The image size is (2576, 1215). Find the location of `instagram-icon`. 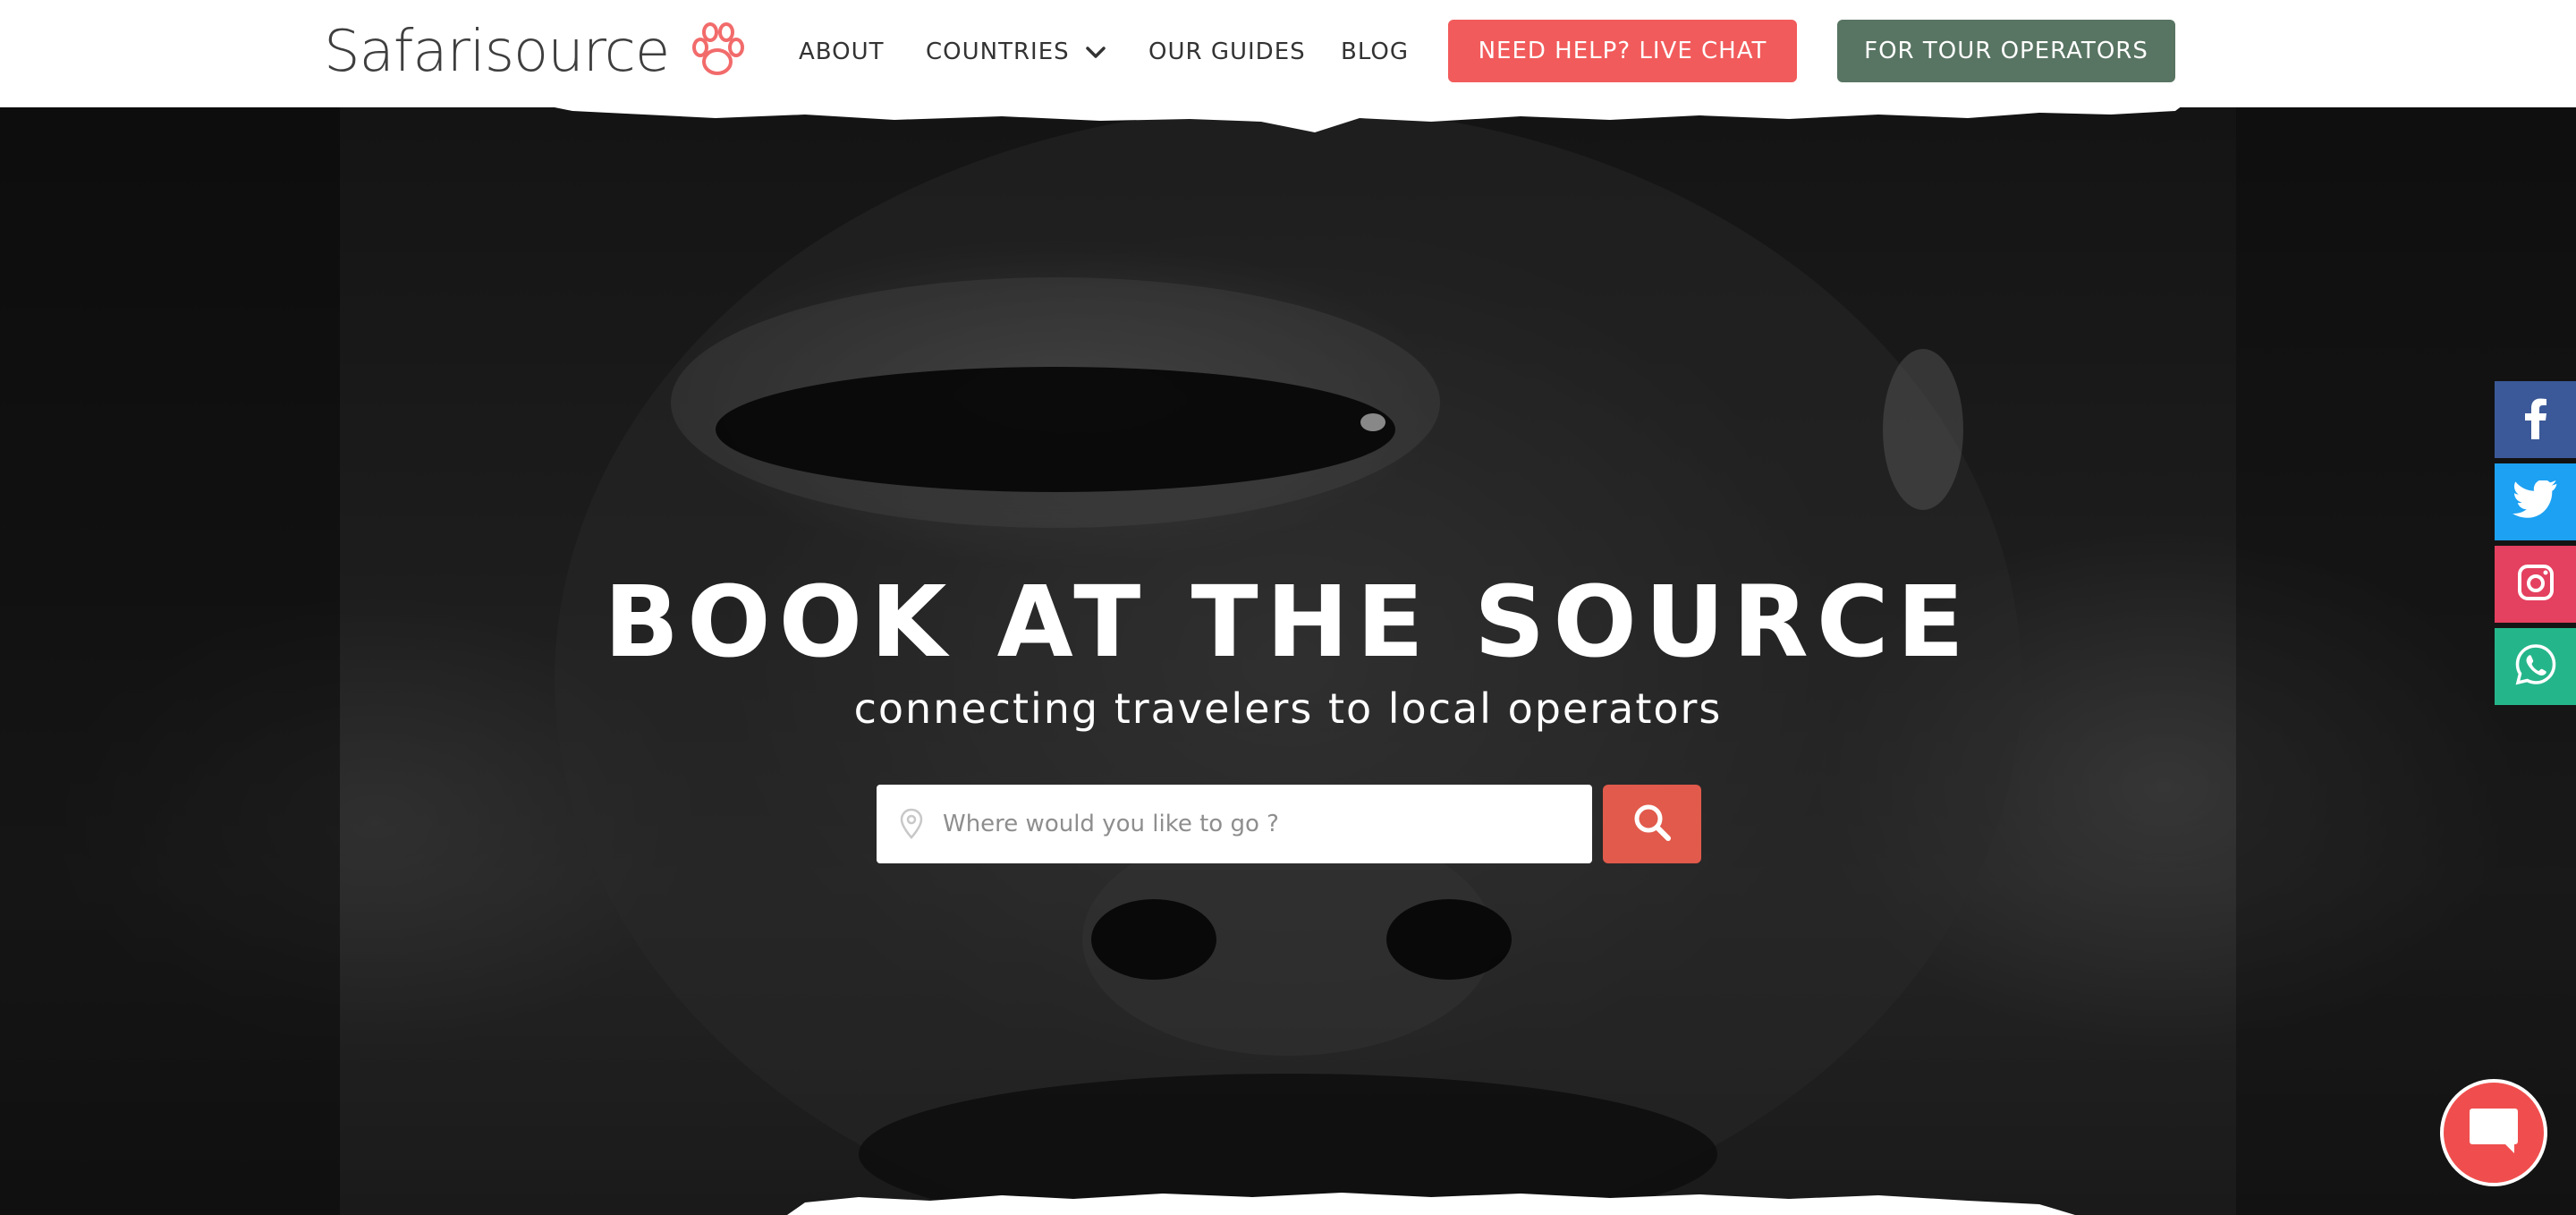

instagram-icon is located at coordinates (2535, 585).